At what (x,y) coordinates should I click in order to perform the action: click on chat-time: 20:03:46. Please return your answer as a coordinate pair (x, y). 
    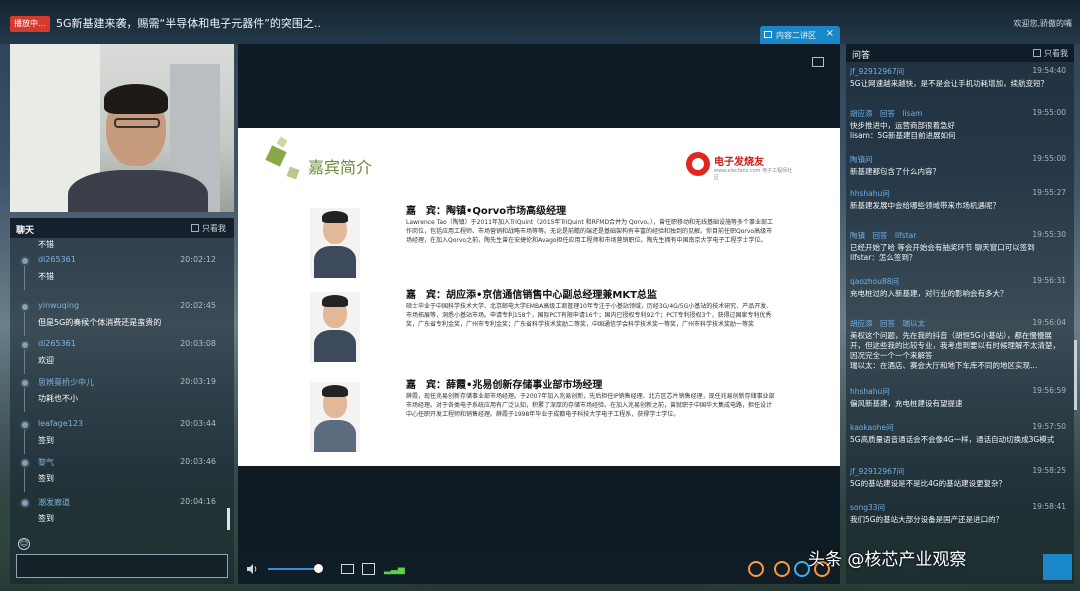
    Looking at the image, I should click on (198, 461).